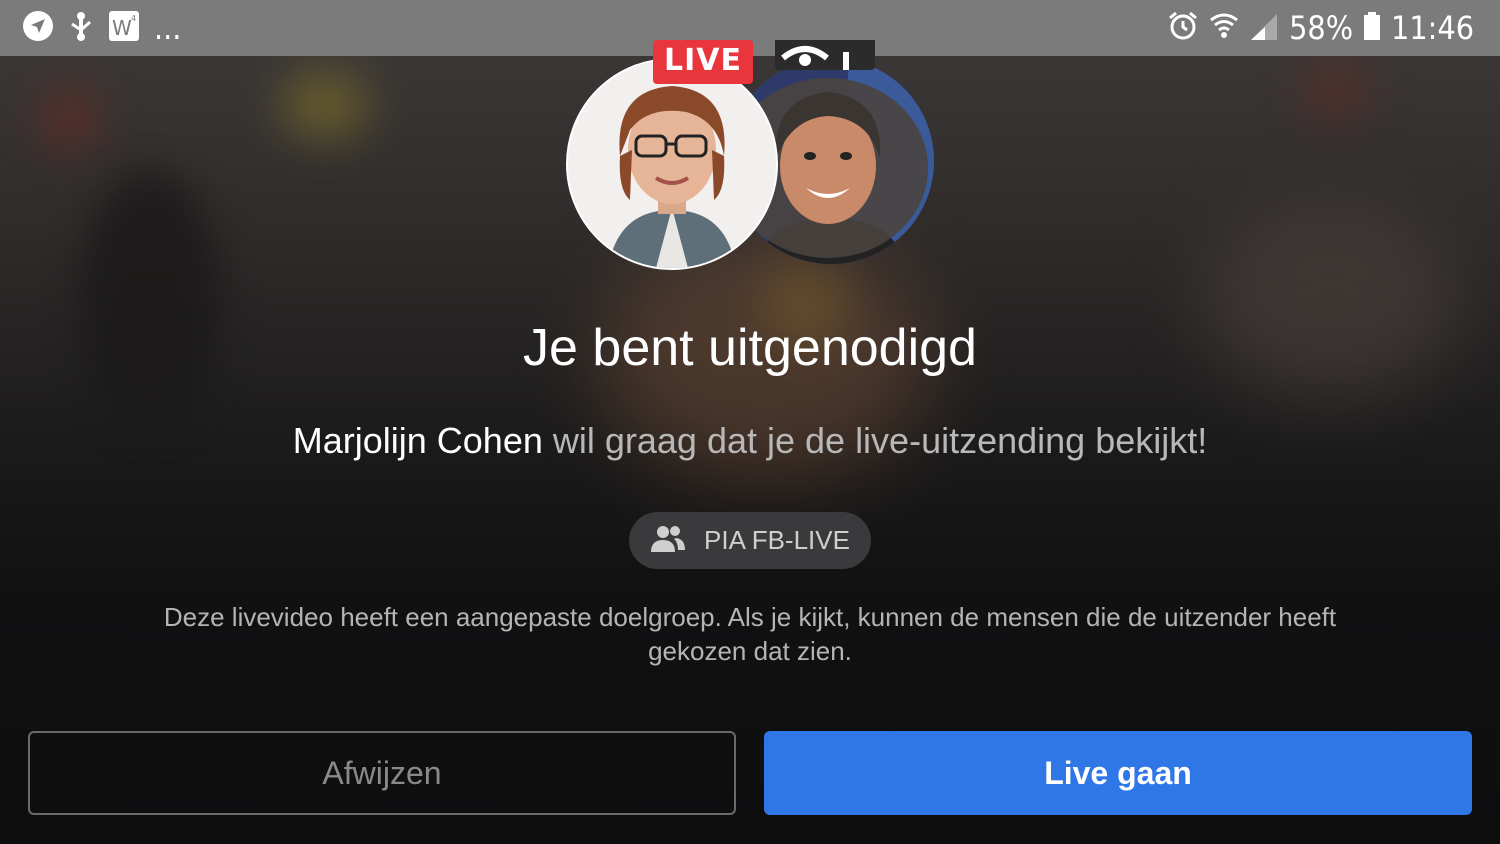 The image size is (1500, 844). I want to click on navigation-icon, so click(38, 28).